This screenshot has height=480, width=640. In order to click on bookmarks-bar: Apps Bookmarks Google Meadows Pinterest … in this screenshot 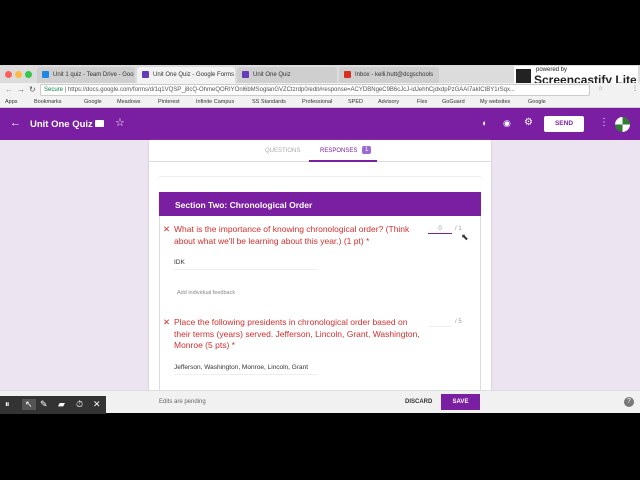, I will do `click(320, 102)`.